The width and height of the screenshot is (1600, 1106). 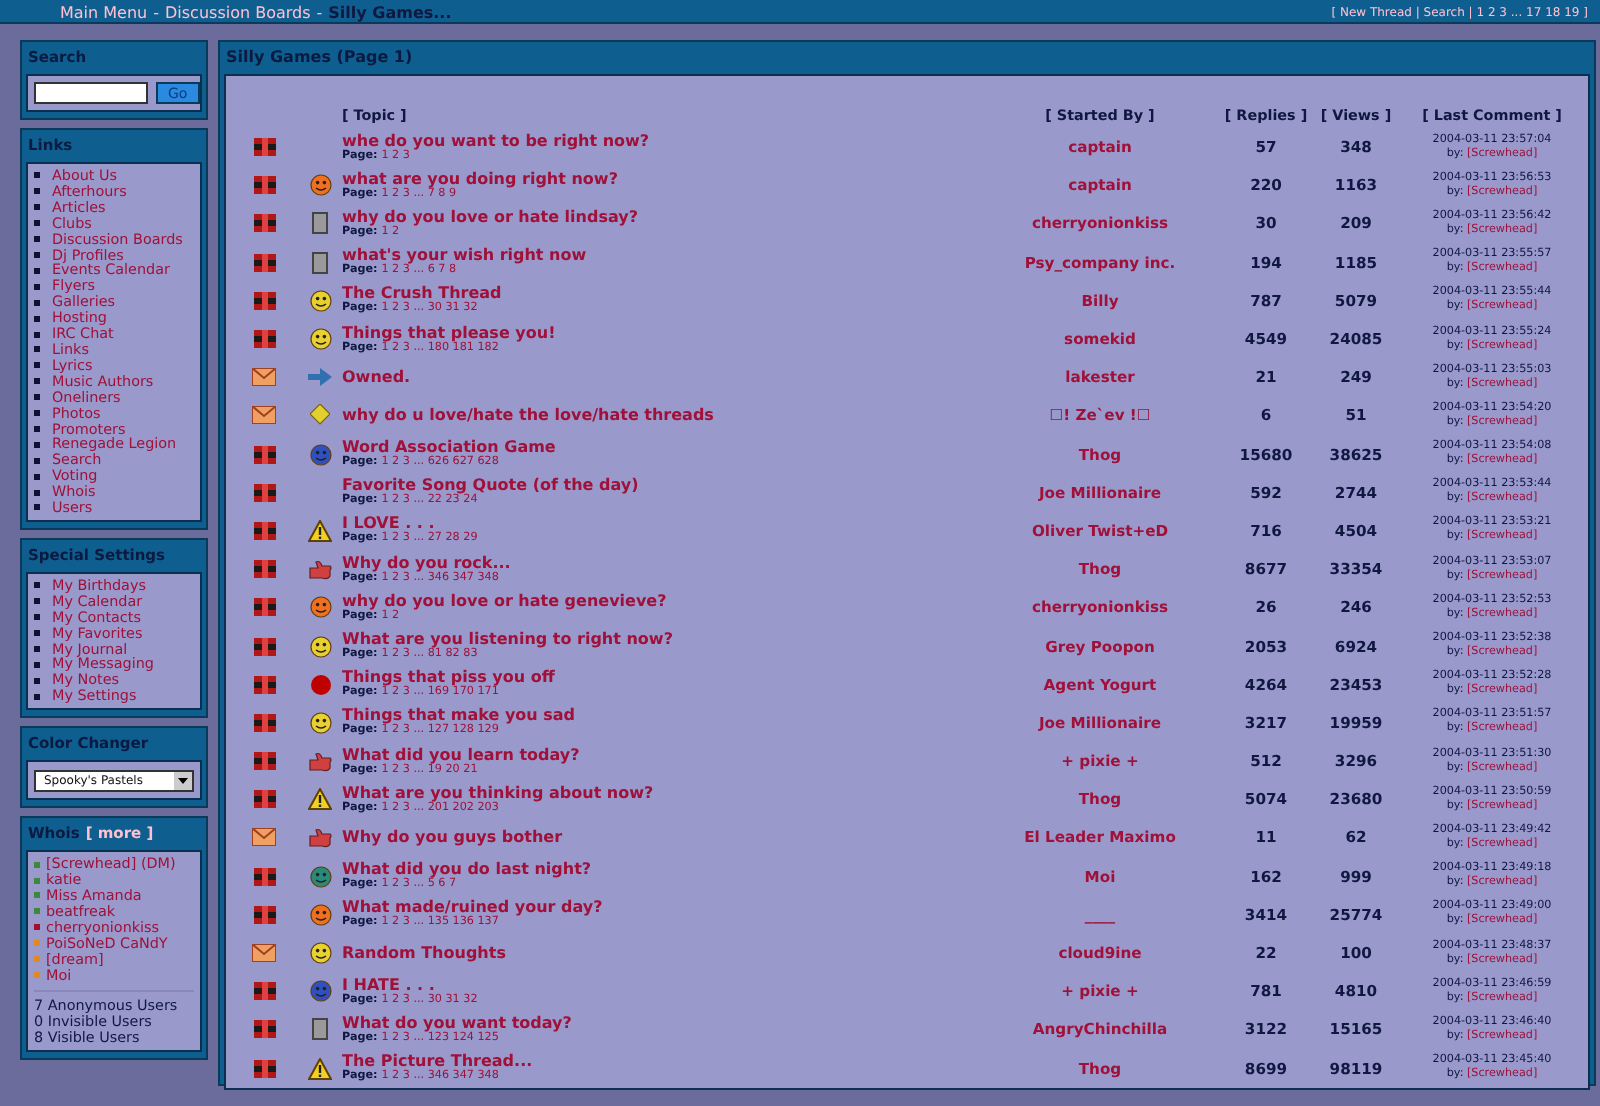 I want to click on topic-link: Things that make you sad, so click(x=661, y=715).